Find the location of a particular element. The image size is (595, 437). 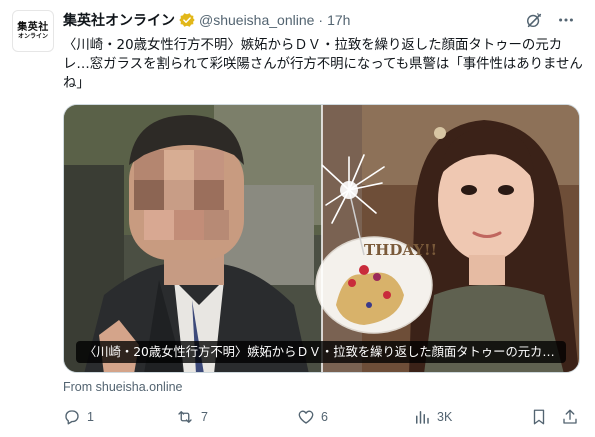

bookmark-icon is located at coordinates (539, 417).